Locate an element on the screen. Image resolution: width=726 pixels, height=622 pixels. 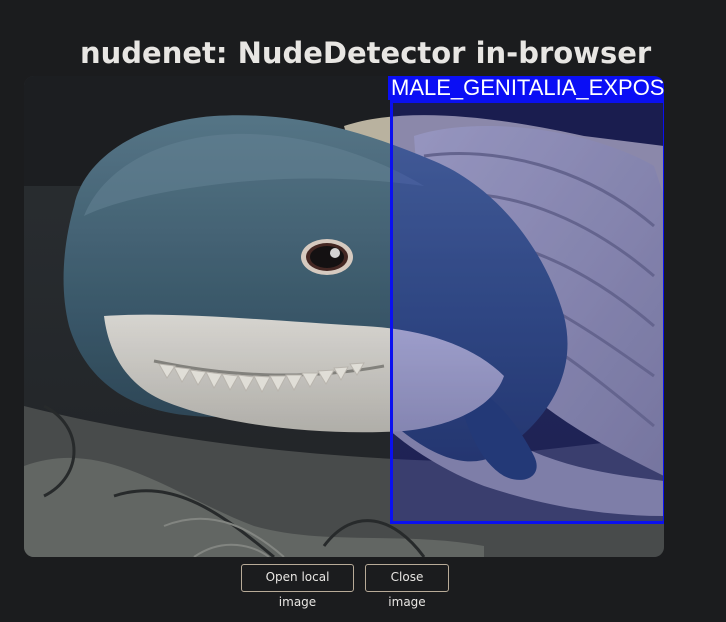
controls: Open local image Close image is located at coordinates (345, 586).